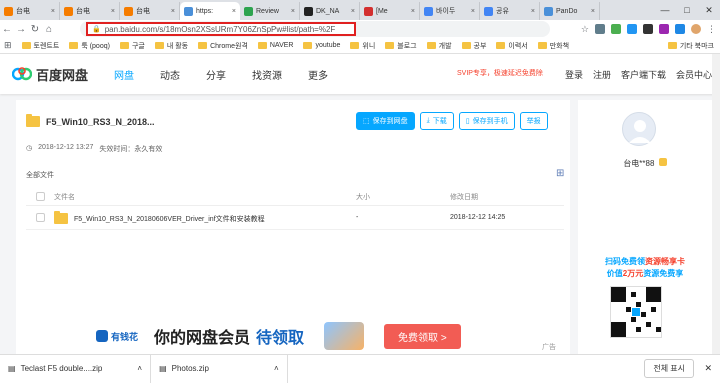 This screenshot has height=383, width=720. What do you see at coordinates (510, 11) in the screenshot?
I see `browser-tab: 공유 ×` at bounding box center [510, 11].